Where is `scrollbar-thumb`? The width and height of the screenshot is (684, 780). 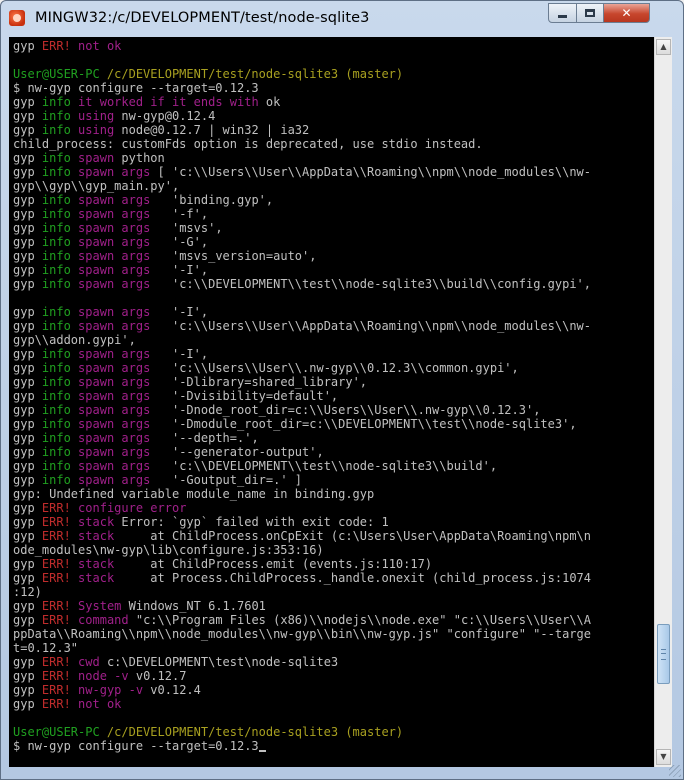
scrollbar-thumb is located at coordinates (663, 654).